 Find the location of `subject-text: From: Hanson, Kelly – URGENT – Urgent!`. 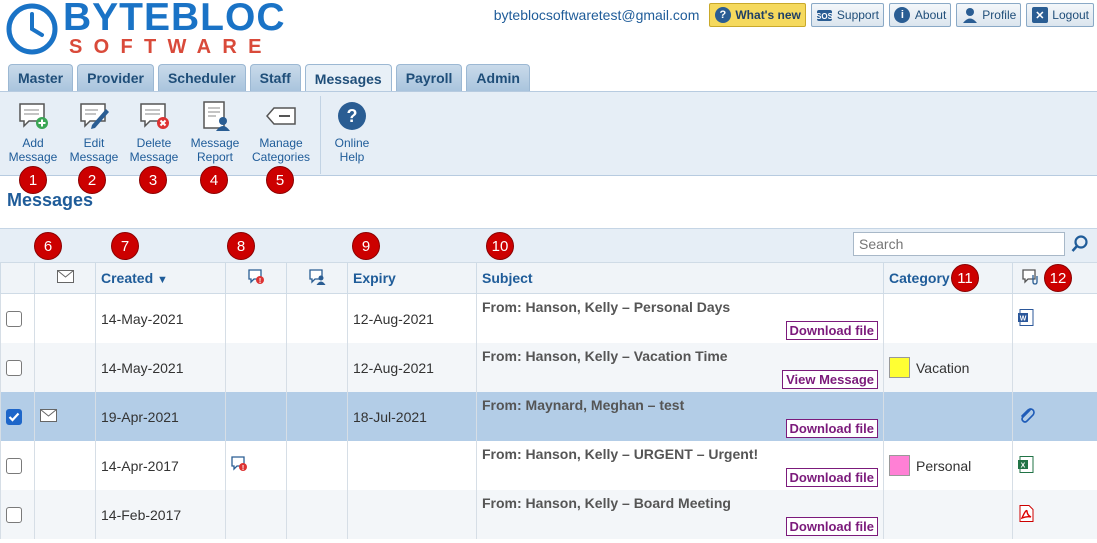

subject-text: From: Hanson, Kelly – URGENT – Urgent! is located at coordinates (620, 454).